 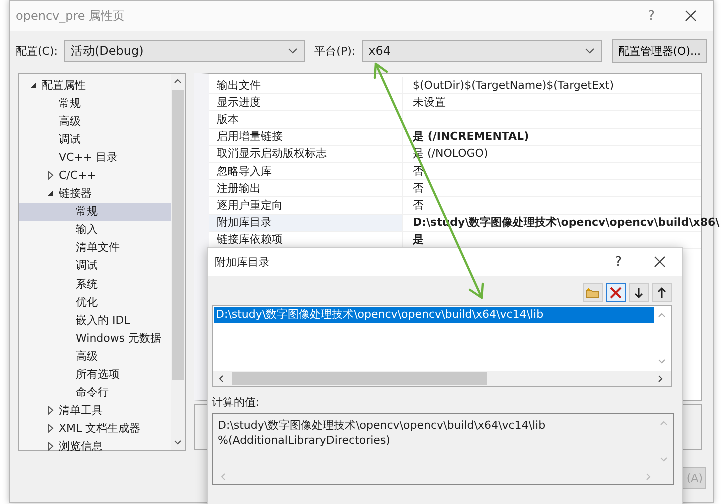 What do you see at coordinates (306, 171) in the screenshot?
I see `property-name: 忽略导入库` at bounding box center [306, 171].